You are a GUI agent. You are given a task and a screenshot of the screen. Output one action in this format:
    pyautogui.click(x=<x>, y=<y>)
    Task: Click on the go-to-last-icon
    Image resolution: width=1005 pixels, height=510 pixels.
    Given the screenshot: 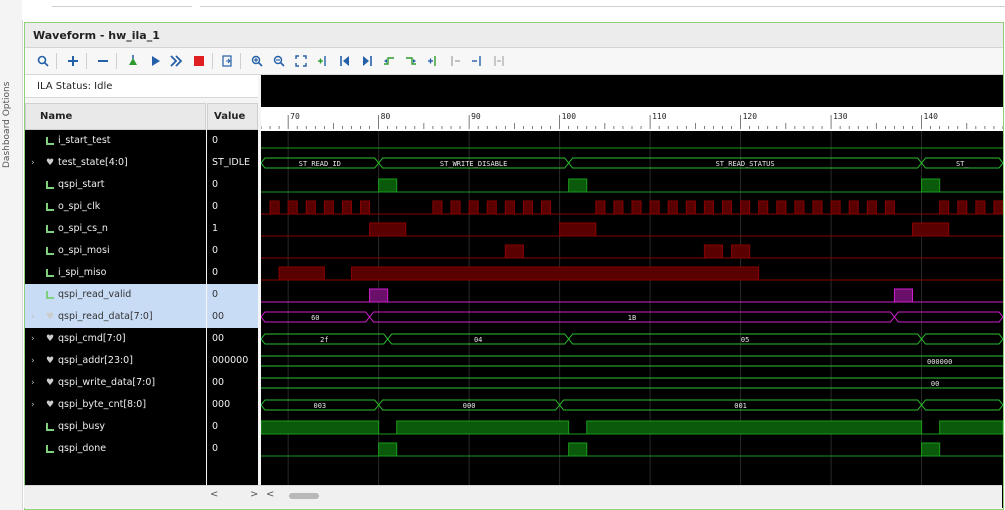 What is the action you would take?
    pyautogui.click(x=367, y=61)
    